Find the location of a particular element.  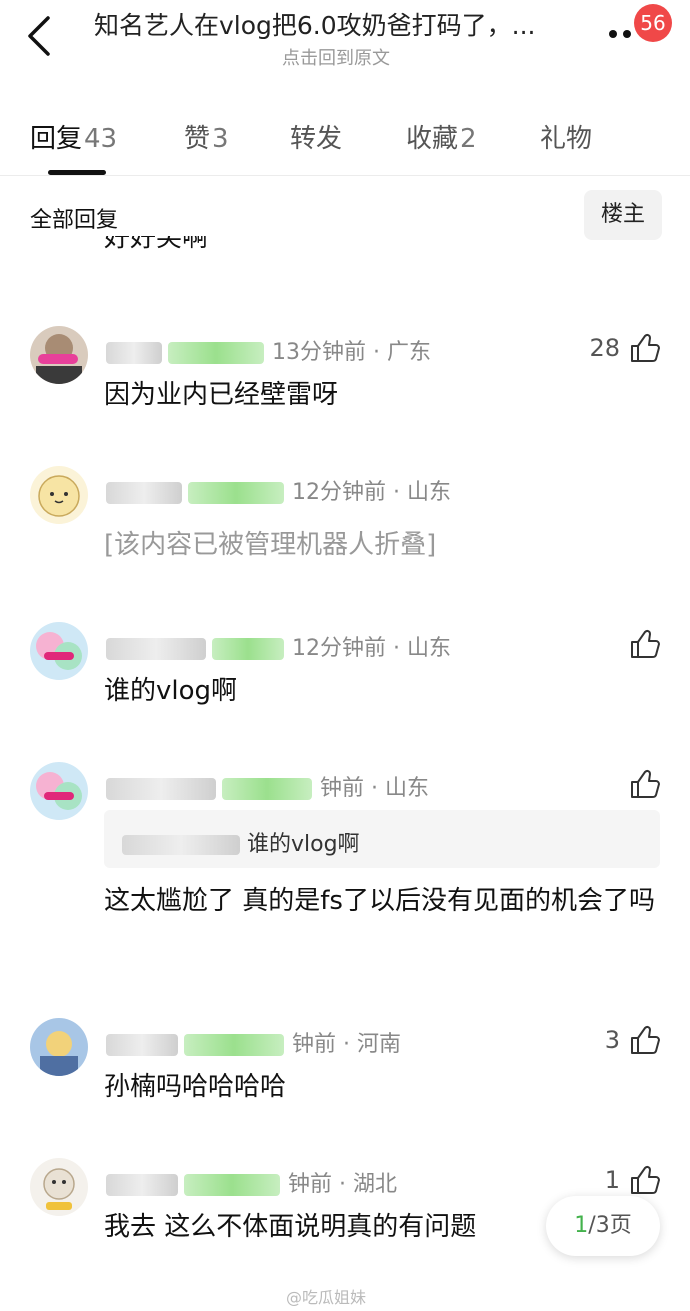

like-count: 3 is located at coordinates (612, 1040).